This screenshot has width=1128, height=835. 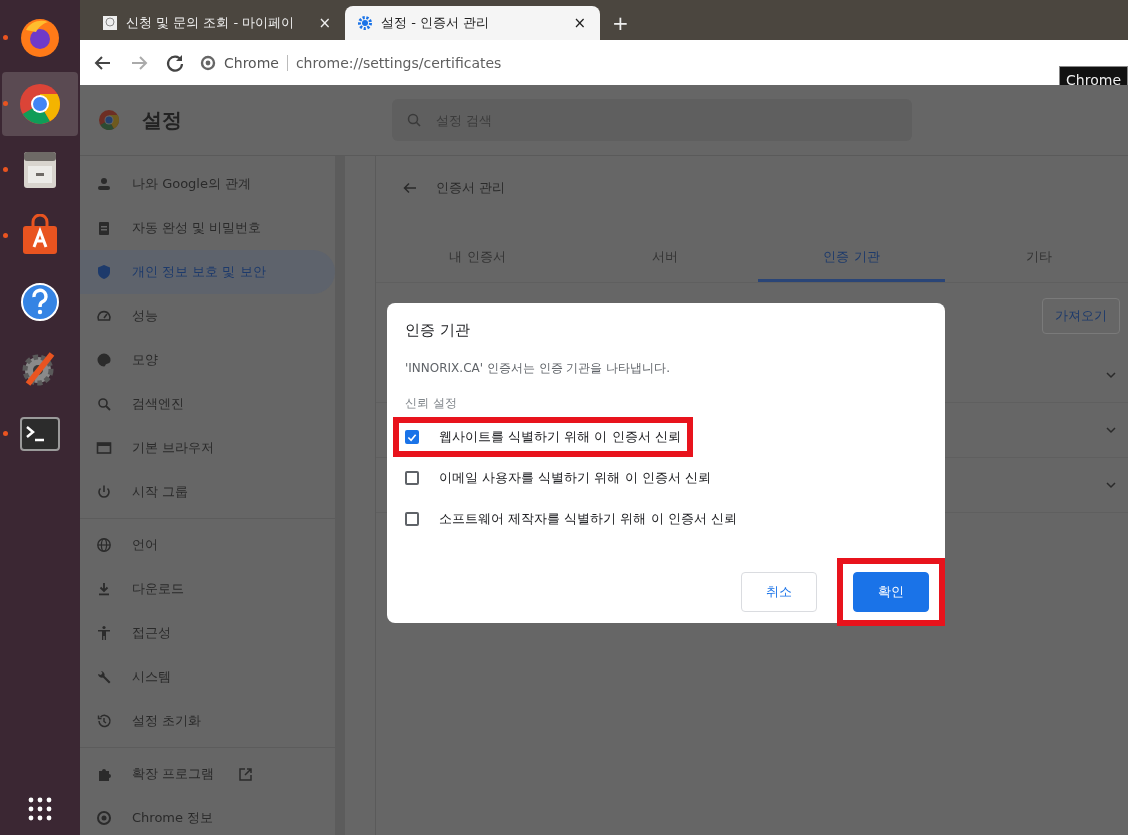 I want to click on sidebar-item: 확장 프로그램, so click(x=207, y=774).